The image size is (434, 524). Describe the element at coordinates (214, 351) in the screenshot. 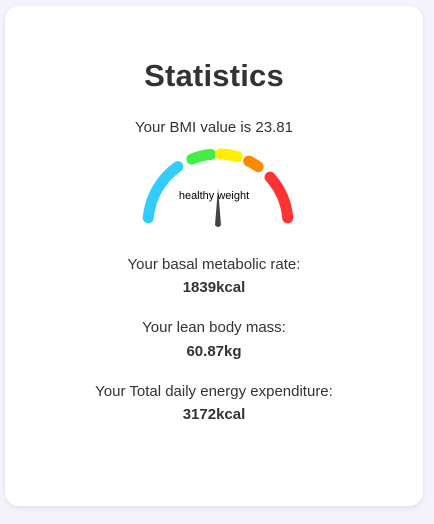

I see `lean-body-mass-value: 60.87kg` at that location.